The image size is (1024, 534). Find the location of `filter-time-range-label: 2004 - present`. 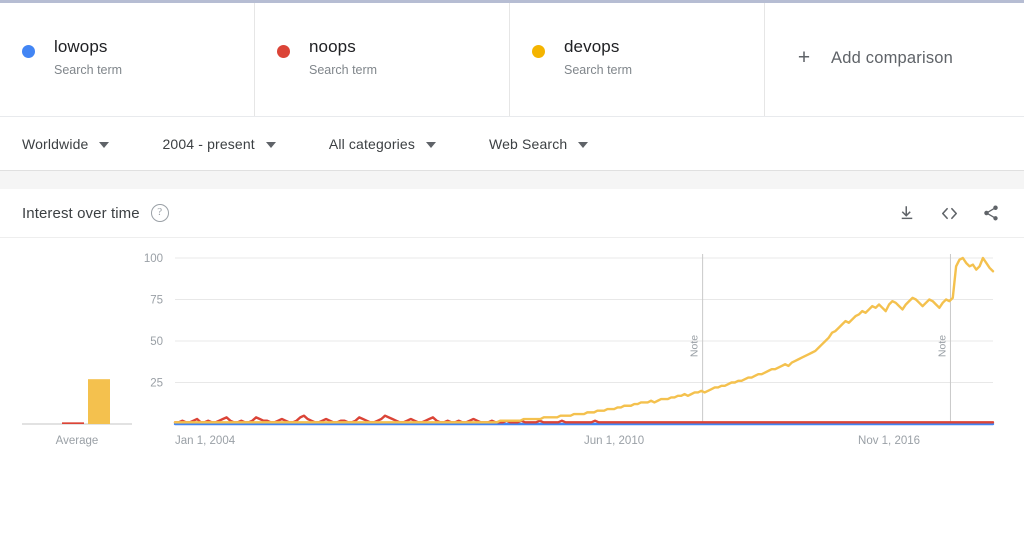

filter-time-range-label: 2004 - present is located at coordinates (208, 143).